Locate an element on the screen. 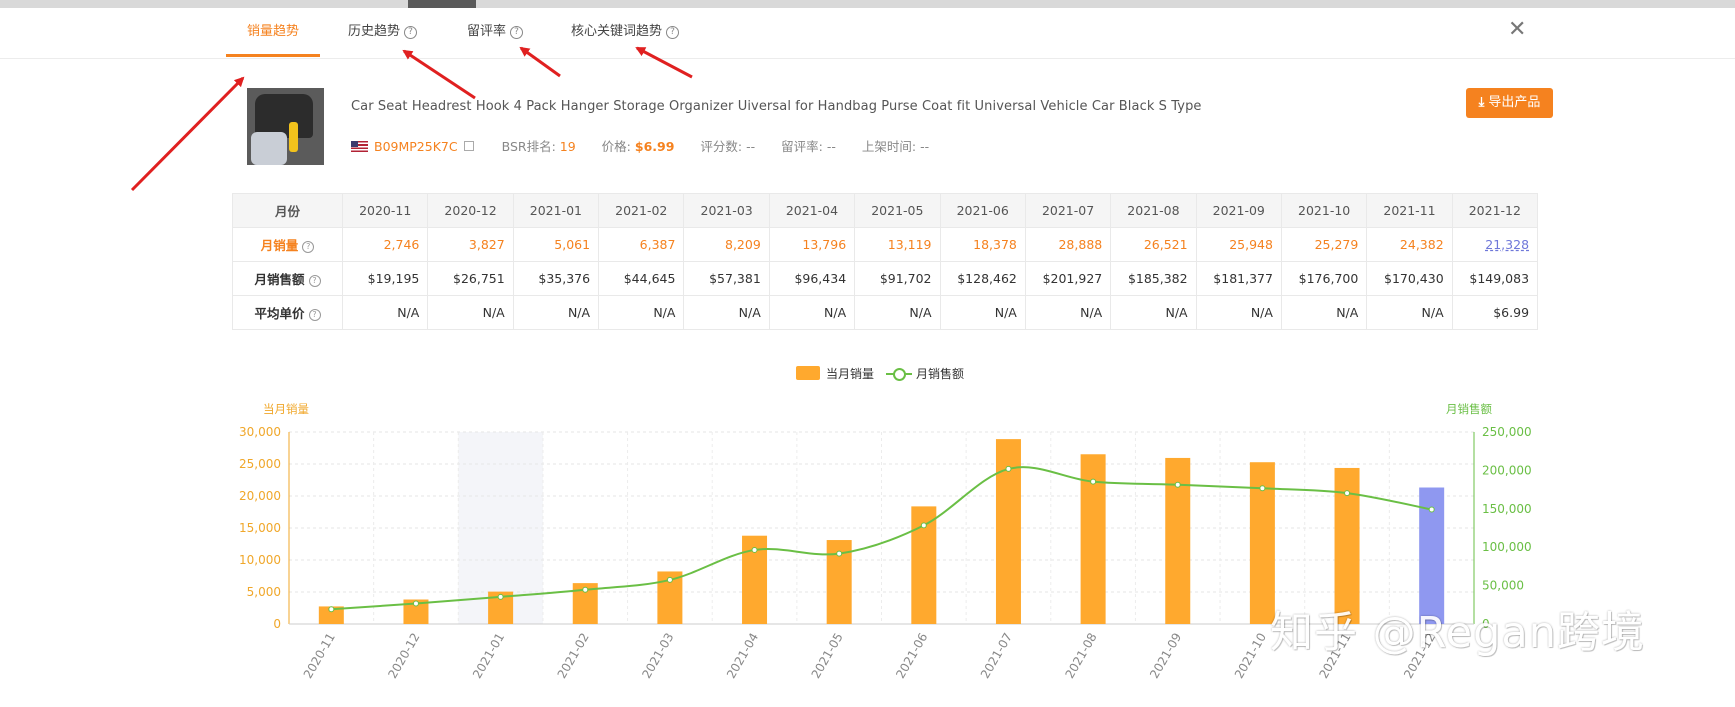  x-tick-label: 2021-03 is located at coordinates (657, 656).